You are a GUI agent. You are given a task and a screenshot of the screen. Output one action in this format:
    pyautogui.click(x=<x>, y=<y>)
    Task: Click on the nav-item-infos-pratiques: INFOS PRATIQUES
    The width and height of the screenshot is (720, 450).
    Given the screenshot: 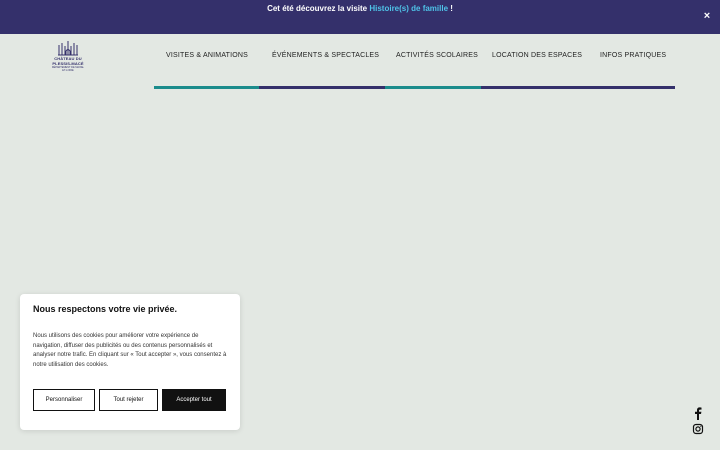 What is the action you would take?
    pyautogui.click(x=633, y=55)
    